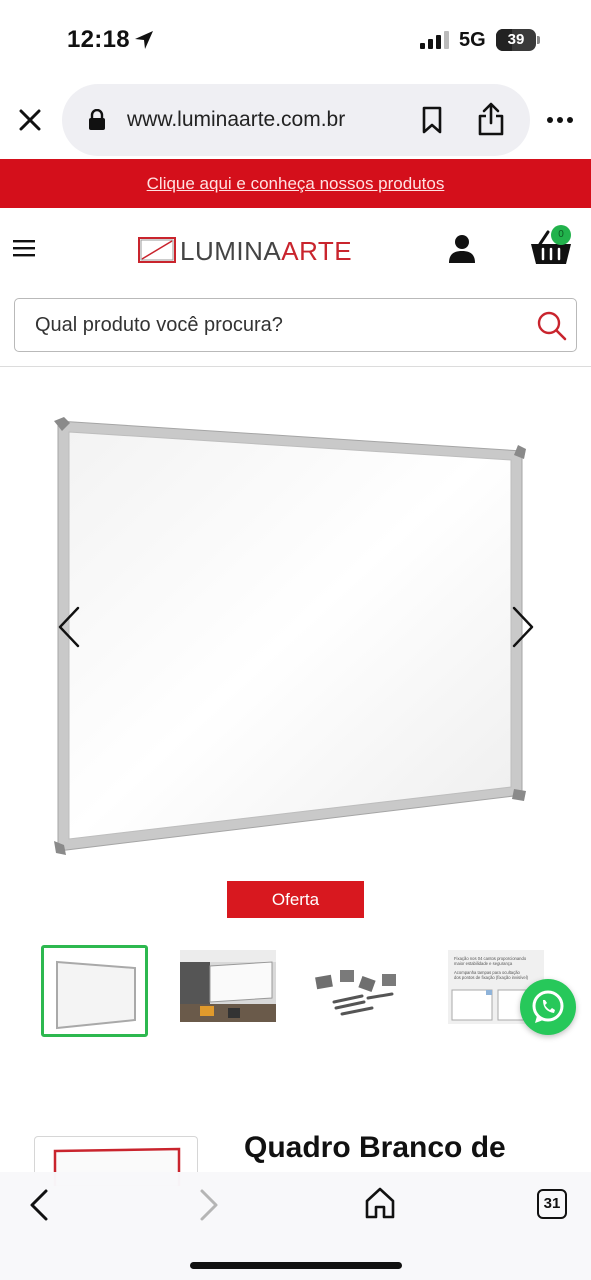 This screenshot has height=1280, width=591. What do you see at coordinates (538, 40) in the screenshot?
I see `battery-tip` at bounding box center [538, 40].